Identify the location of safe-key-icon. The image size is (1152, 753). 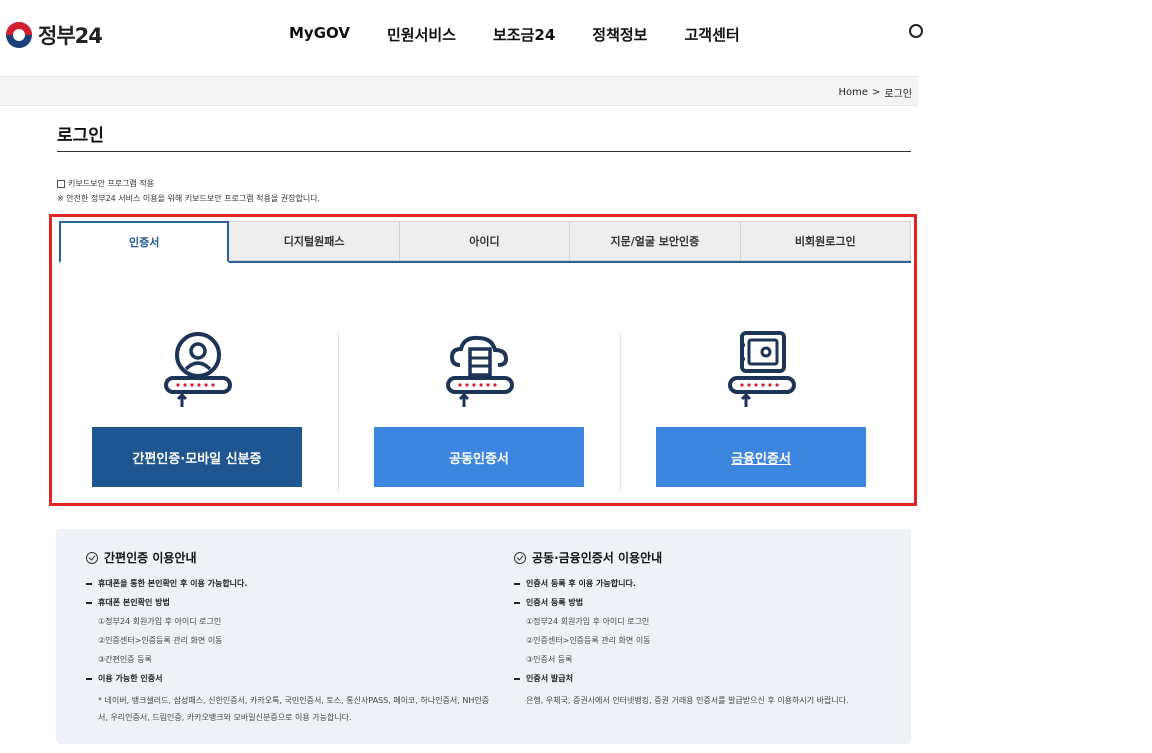
(762, 369).